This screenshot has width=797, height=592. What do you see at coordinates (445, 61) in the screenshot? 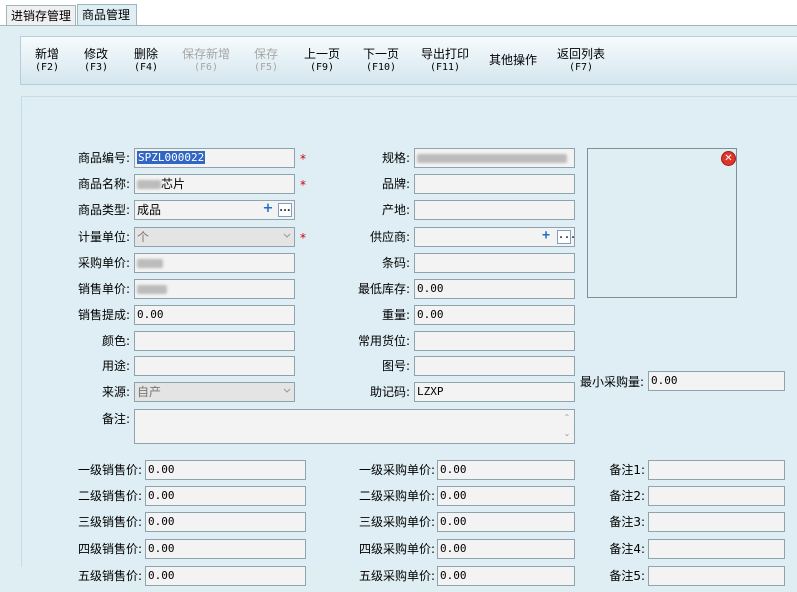
I see `export-print-button: 导出打印 (F11)` at bounding box center [445, 61].